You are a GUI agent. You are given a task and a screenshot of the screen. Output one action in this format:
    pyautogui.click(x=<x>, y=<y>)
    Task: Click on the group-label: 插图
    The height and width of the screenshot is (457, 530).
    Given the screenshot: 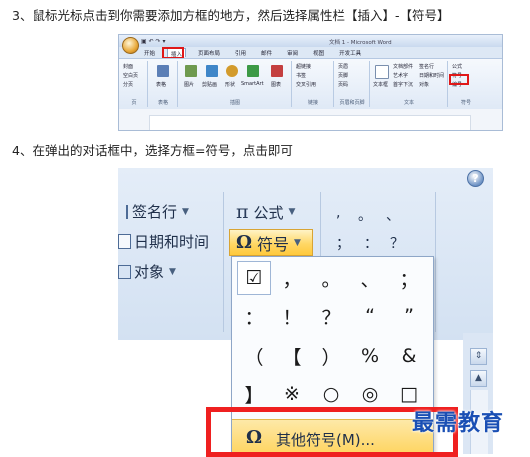 What is the action you would take?
    pyautogui.click(x=234, y=103)
    